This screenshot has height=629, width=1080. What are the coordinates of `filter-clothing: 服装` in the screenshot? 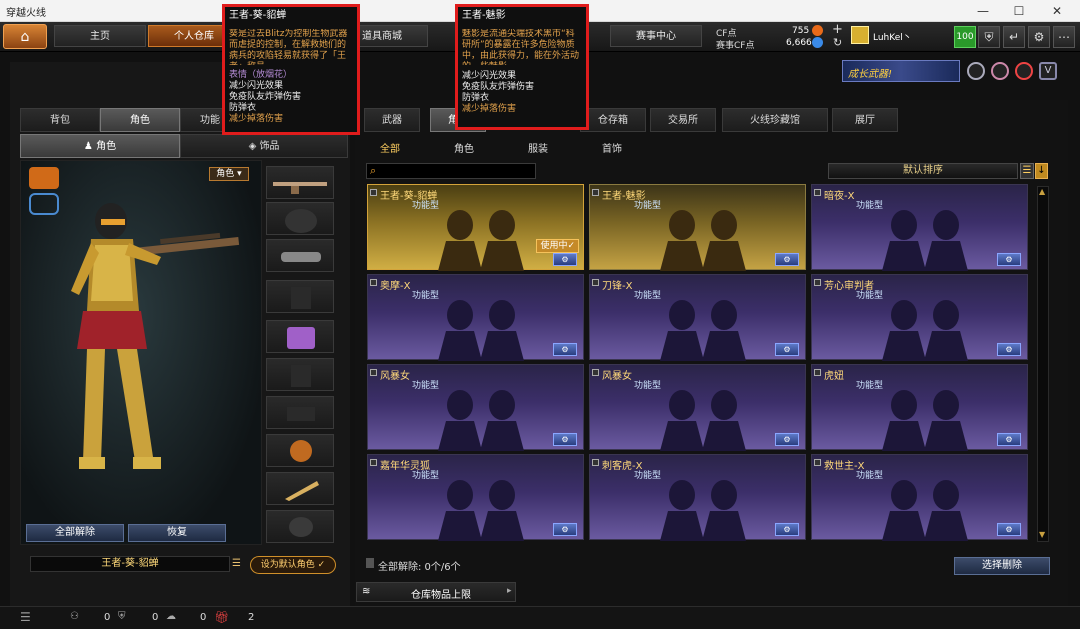 It's located at (538, 147).